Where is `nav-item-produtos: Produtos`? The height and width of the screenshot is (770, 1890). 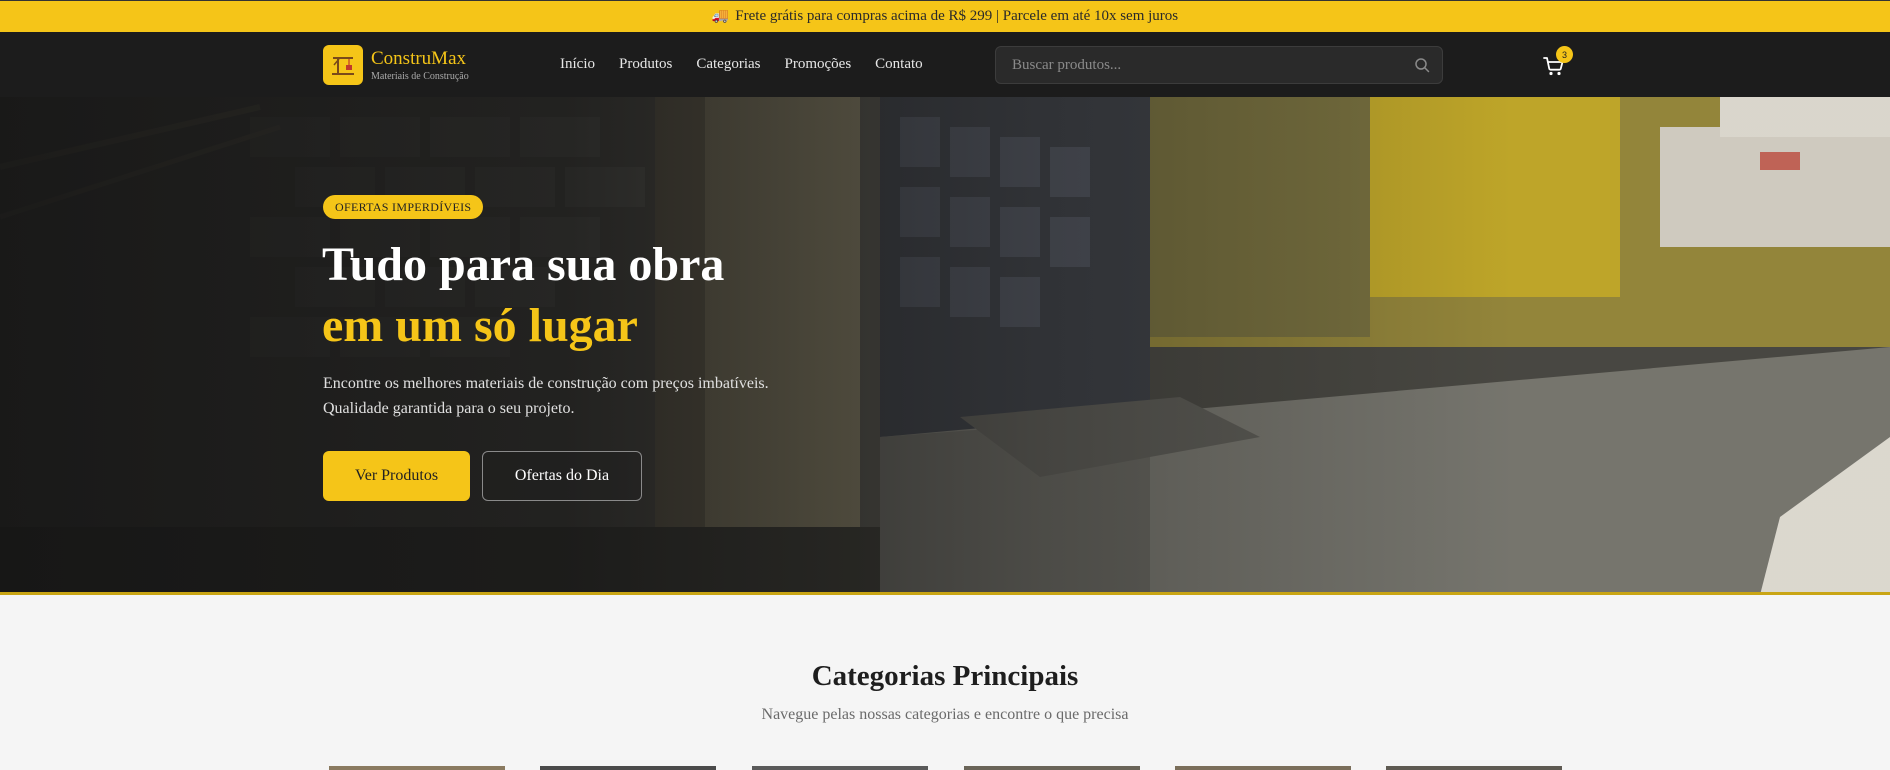 nav-item-produtos: Produtos is located at coordinates (645, 64).